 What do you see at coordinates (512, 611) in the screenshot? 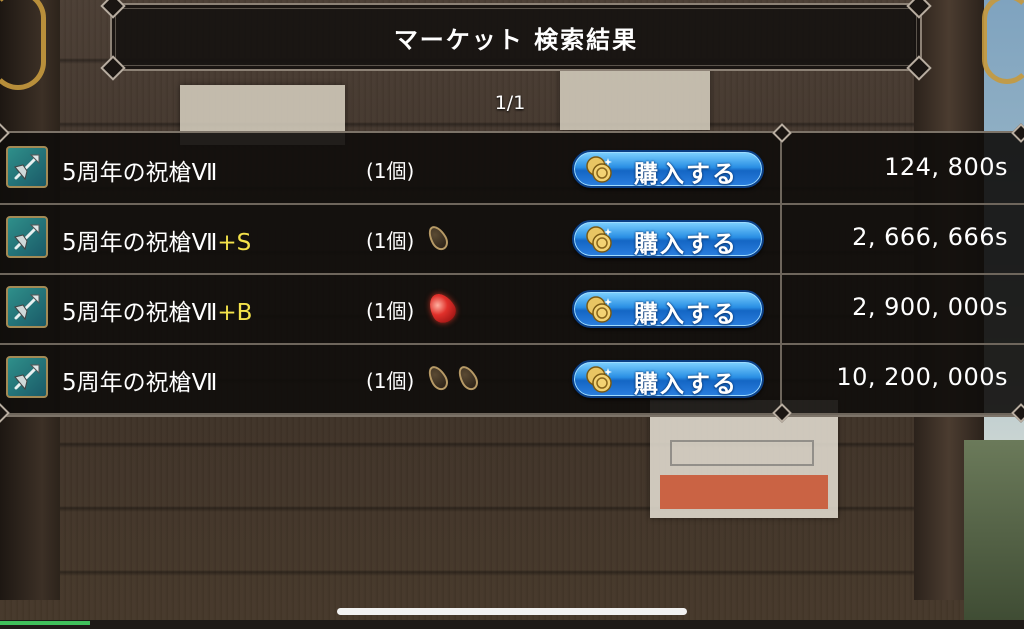
I see `home-indicator` at bounding box center [512, 611].